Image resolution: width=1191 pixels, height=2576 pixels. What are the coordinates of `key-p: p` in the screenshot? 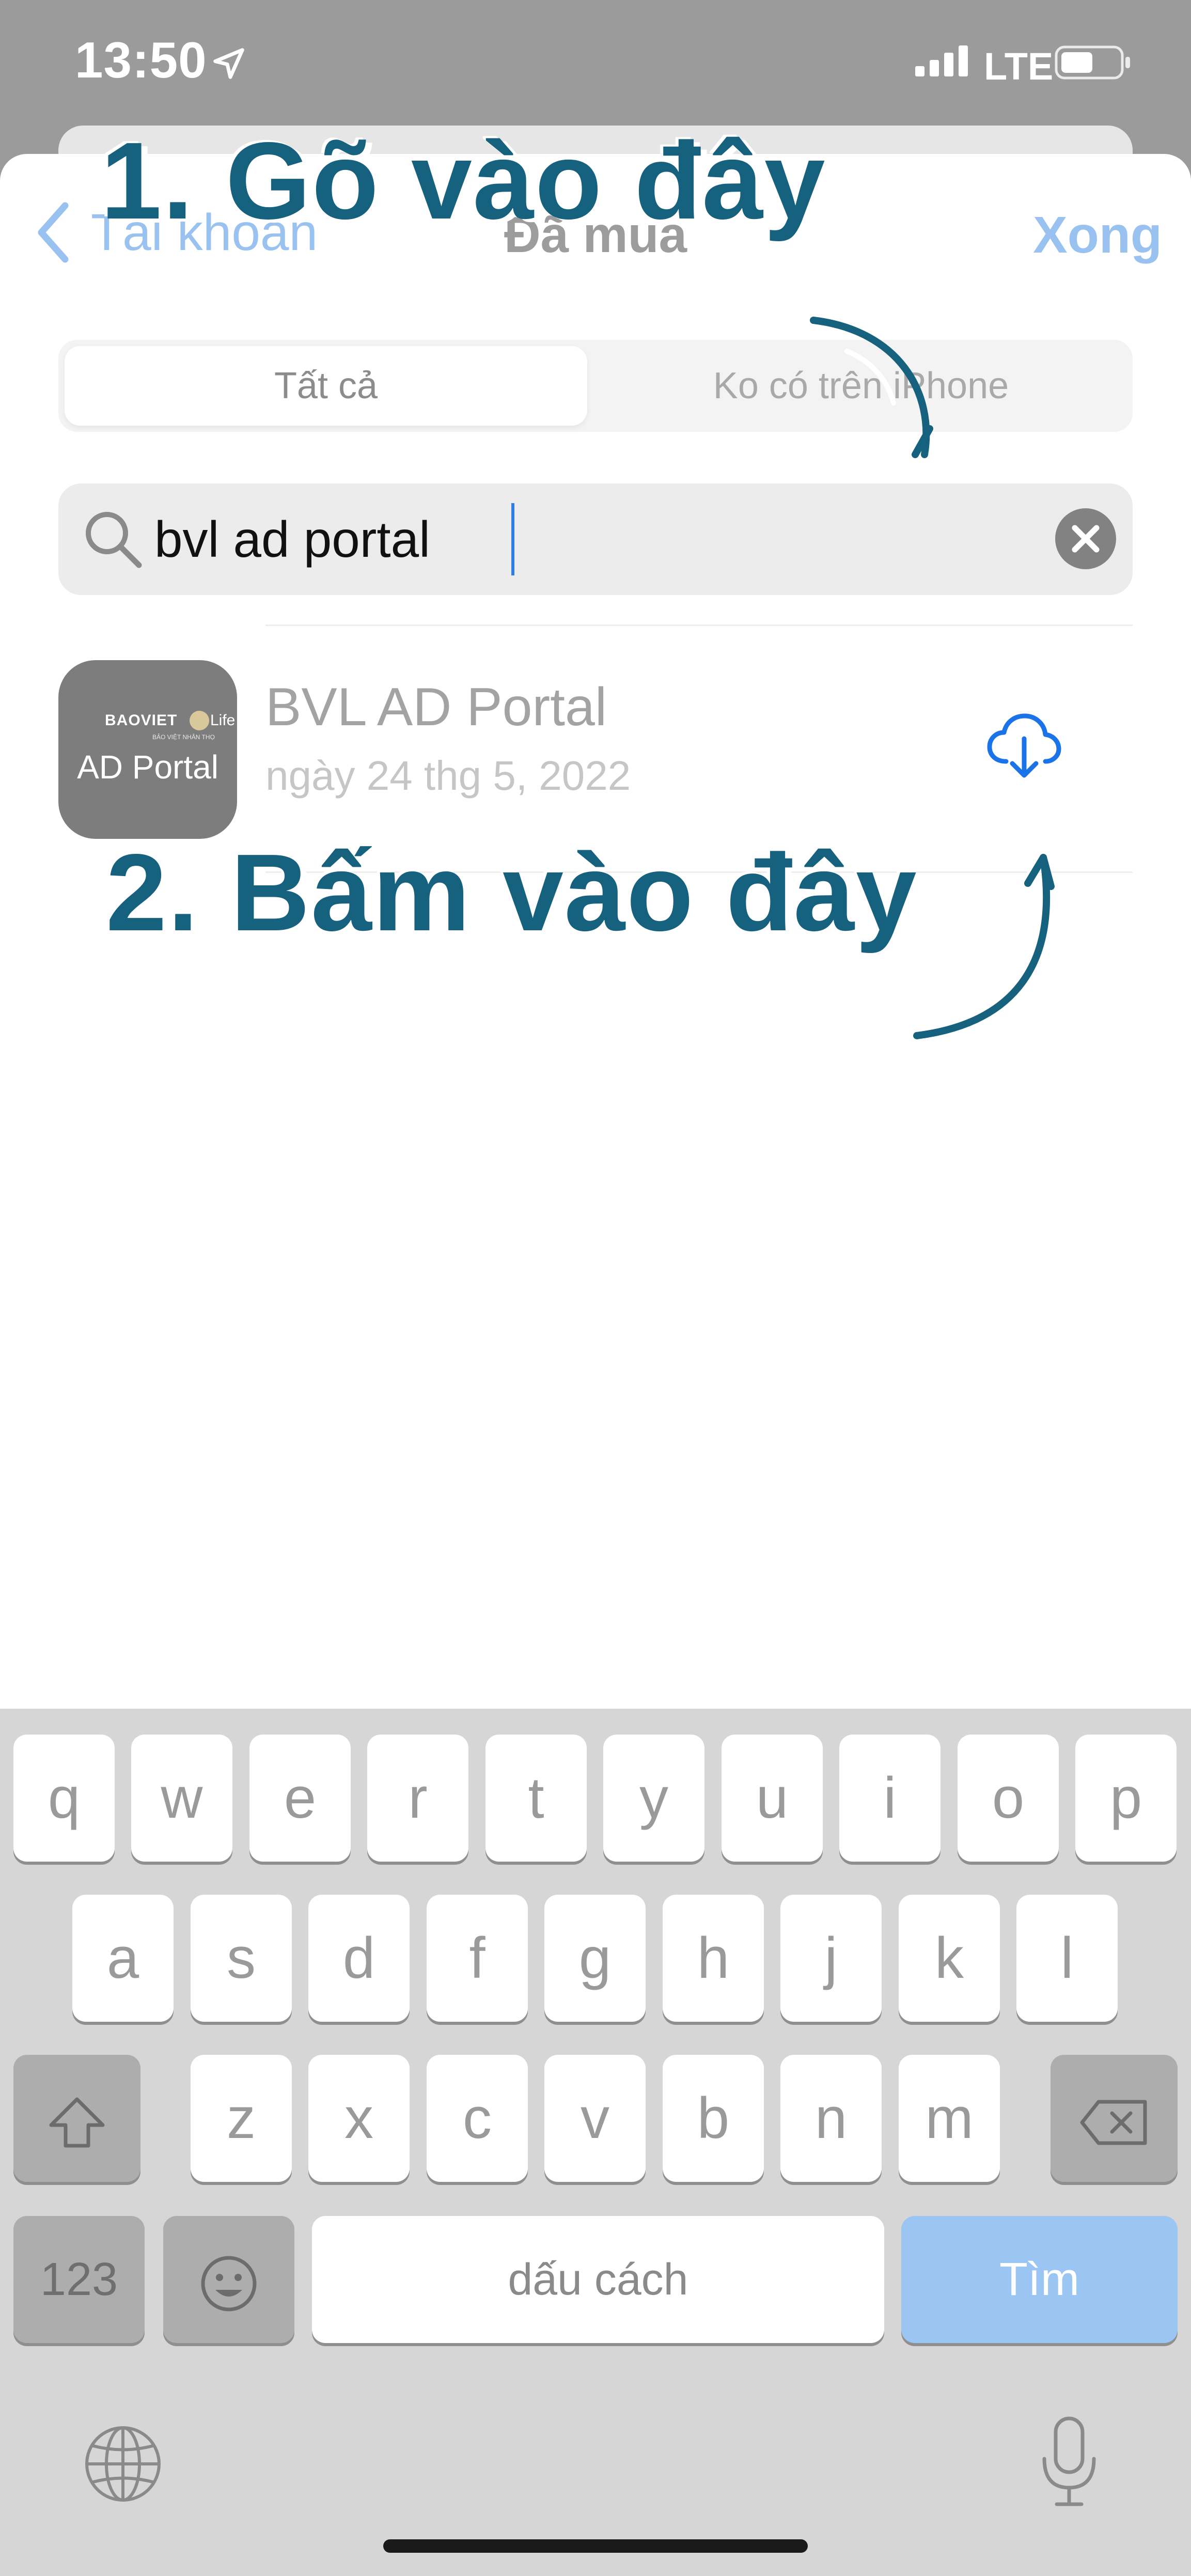 It's located at (1126, 1798).